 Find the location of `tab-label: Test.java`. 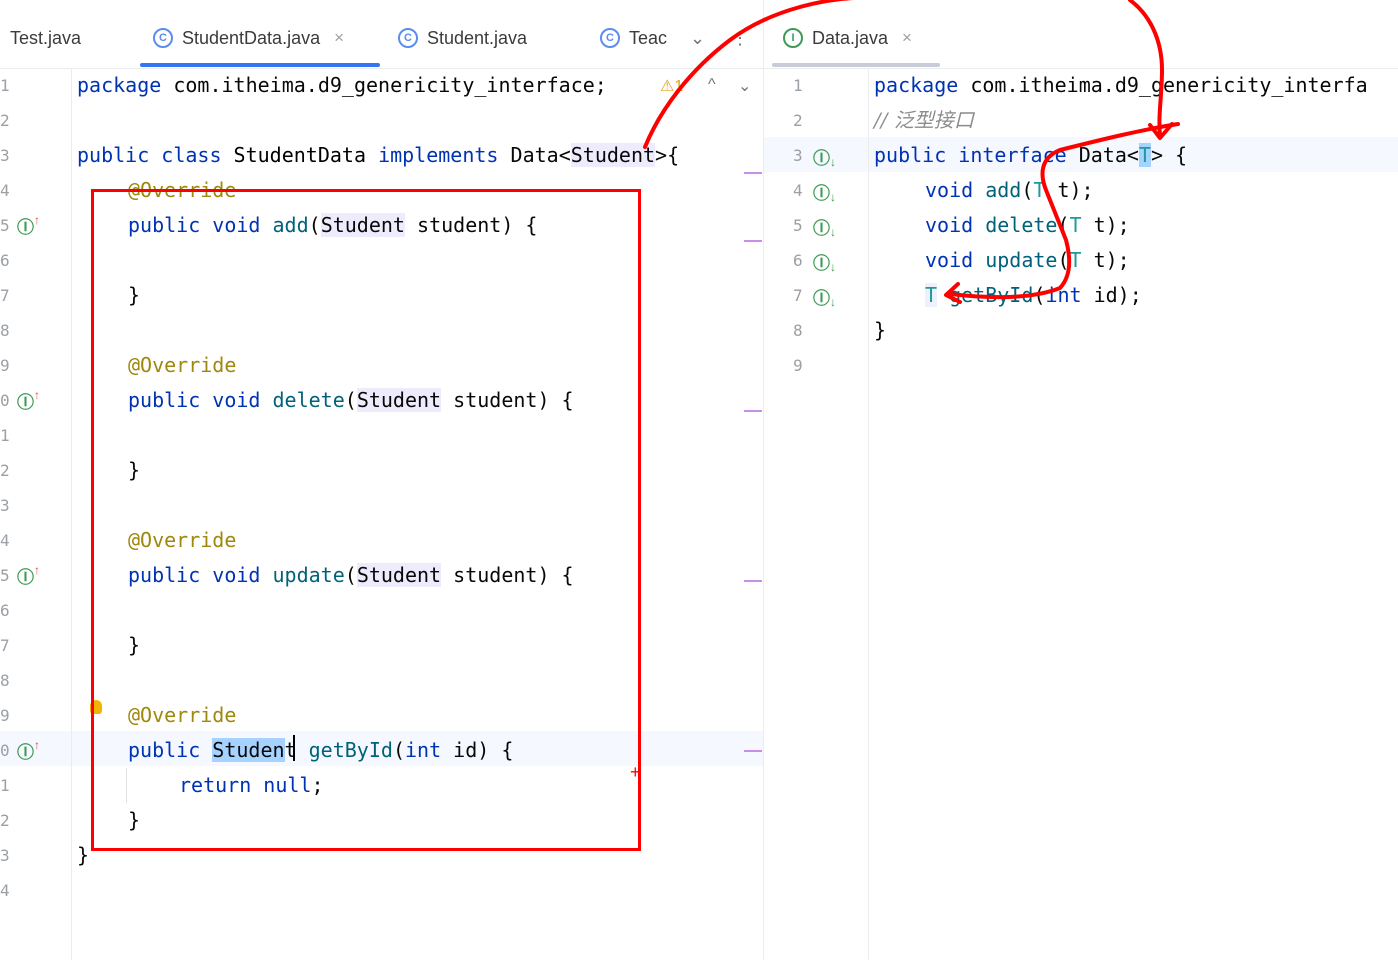

tab-label: Test.java is located at coordinates (46, 37).